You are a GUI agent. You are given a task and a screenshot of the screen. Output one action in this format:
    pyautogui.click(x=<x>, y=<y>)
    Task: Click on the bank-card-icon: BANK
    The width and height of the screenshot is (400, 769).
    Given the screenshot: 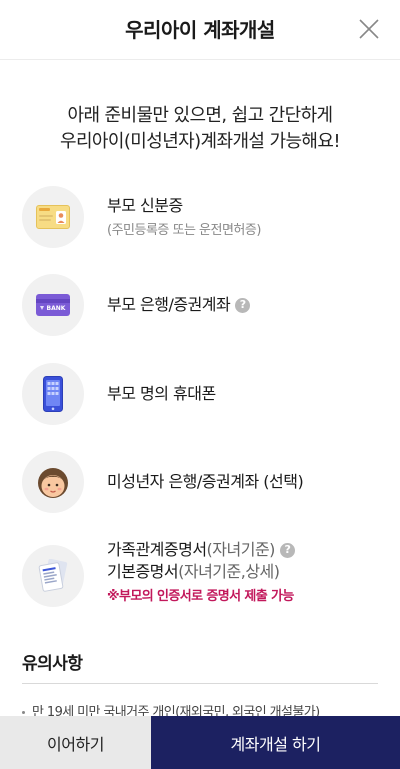 What is the action you would take?
    pyautogui.click(x=53, y=305)
    